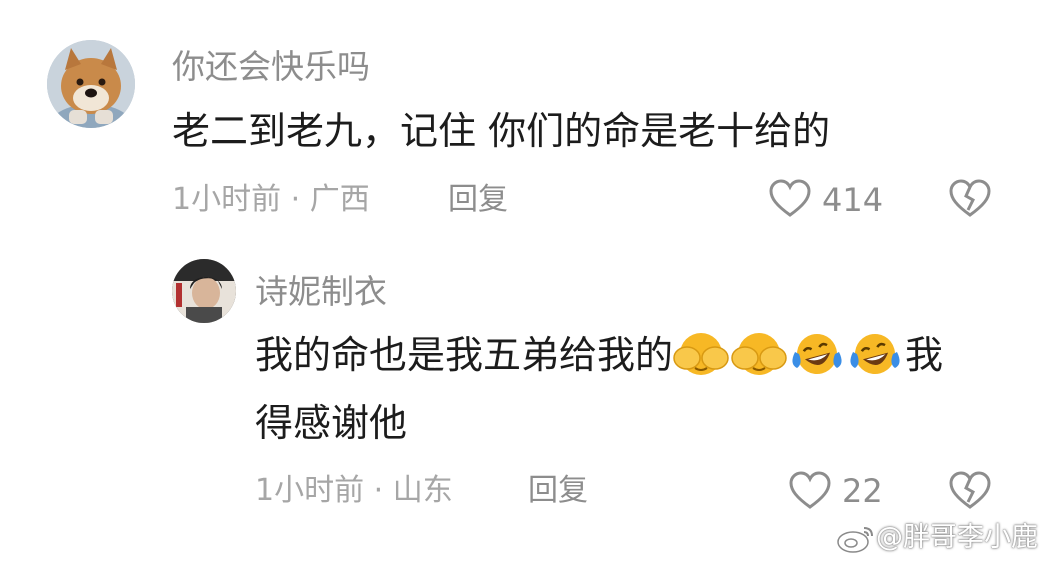 This screenshot has width=1048, height=563. Describe the element at coordinates (862, 491) in the screenshot. I see `like-count: 22` at that location.